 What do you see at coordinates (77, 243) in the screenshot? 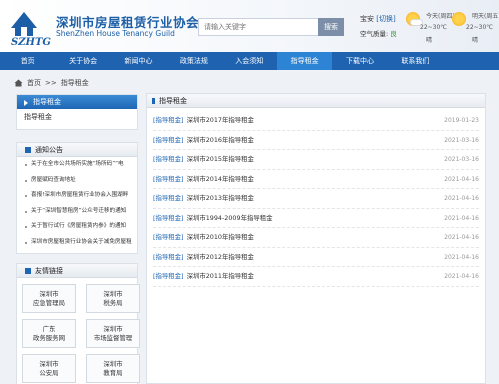
I see `notice-item: 深圳市房屋租赁行业协会关于减免房屋租` at bounding box center [77, 243].